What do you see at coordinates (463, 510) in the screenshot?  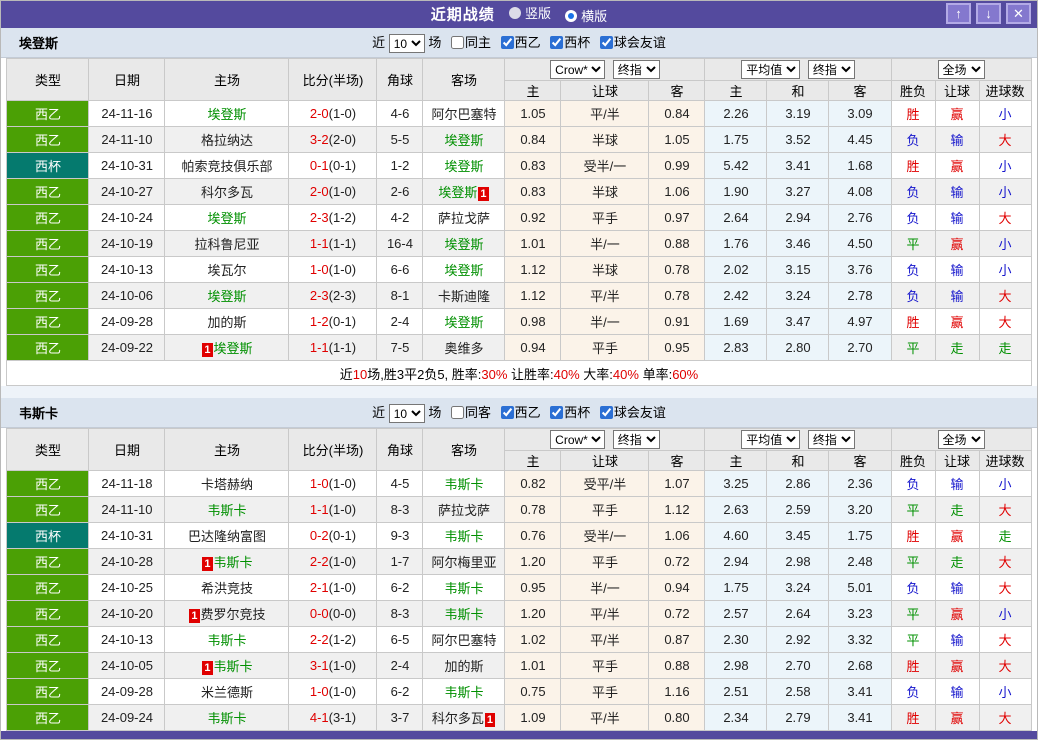 I see `away-team-name: 萨拉戈萨` at bounding box center [463, 510].